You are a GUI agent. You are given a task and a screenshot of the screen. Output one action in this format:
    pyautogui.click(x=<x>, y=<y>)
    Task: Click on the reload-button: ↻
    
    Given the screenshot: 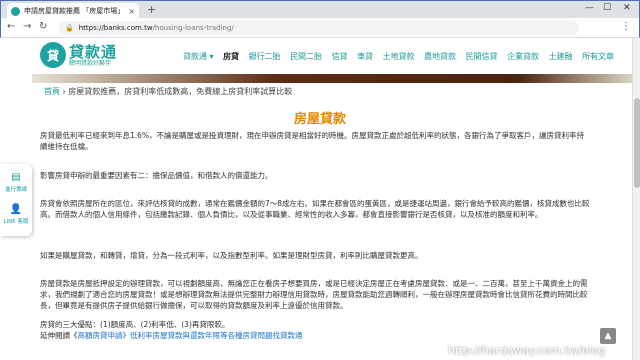 What is the action you would take?
    pyautogui.click(x=43, y=26)
    